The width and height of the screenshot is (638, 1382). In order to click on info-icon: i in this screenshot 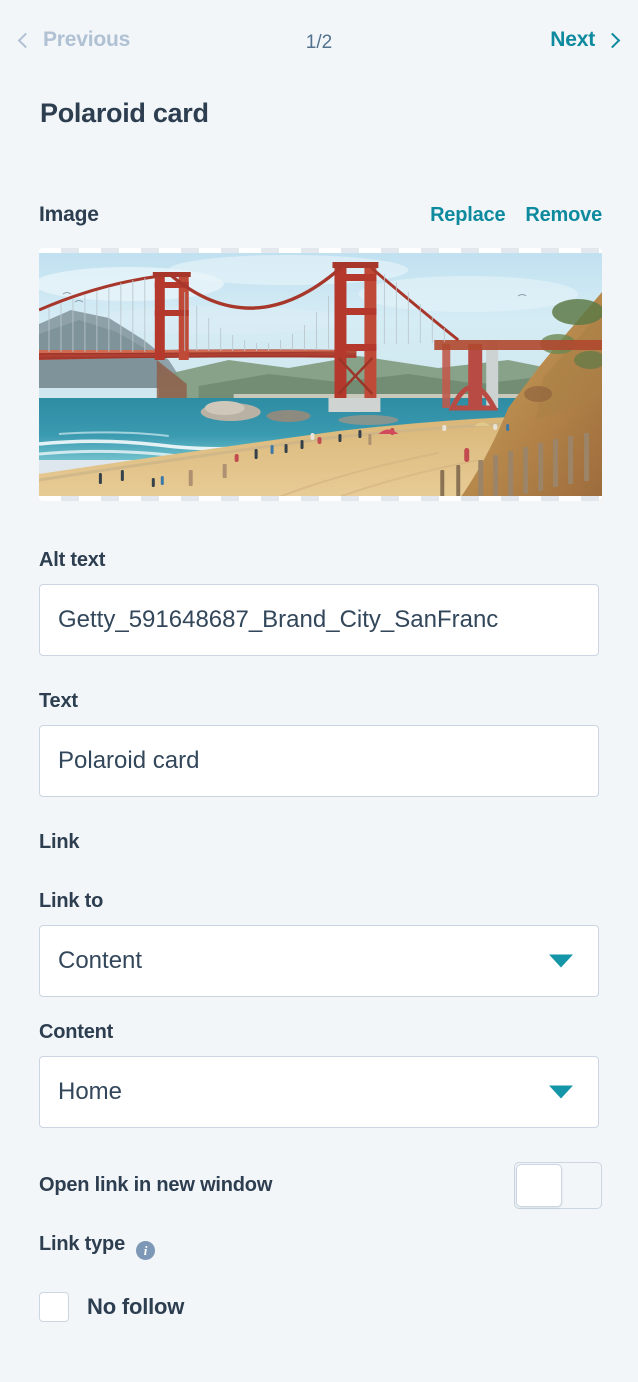, I will do `click(145, 1250)`.